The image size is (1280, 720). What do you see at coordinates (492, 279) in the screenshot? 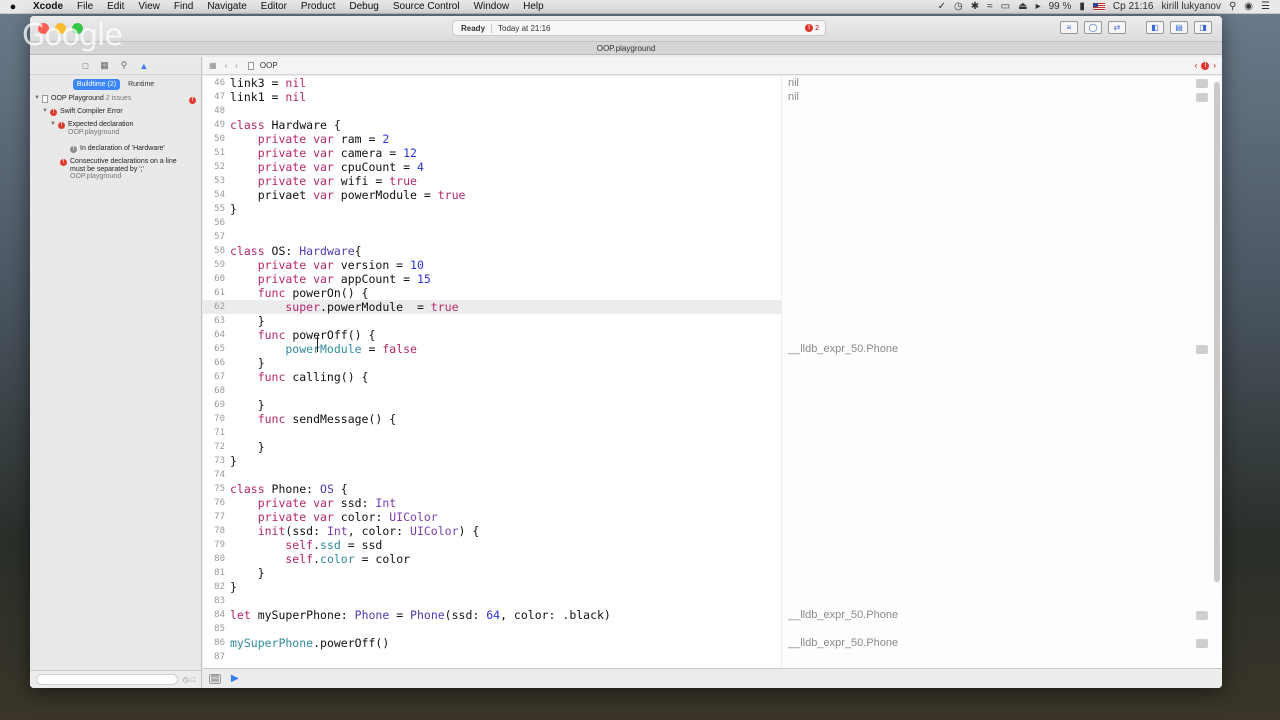
I see `code-line: 60 private var appCount = 15` at bounding box center [492, 279].